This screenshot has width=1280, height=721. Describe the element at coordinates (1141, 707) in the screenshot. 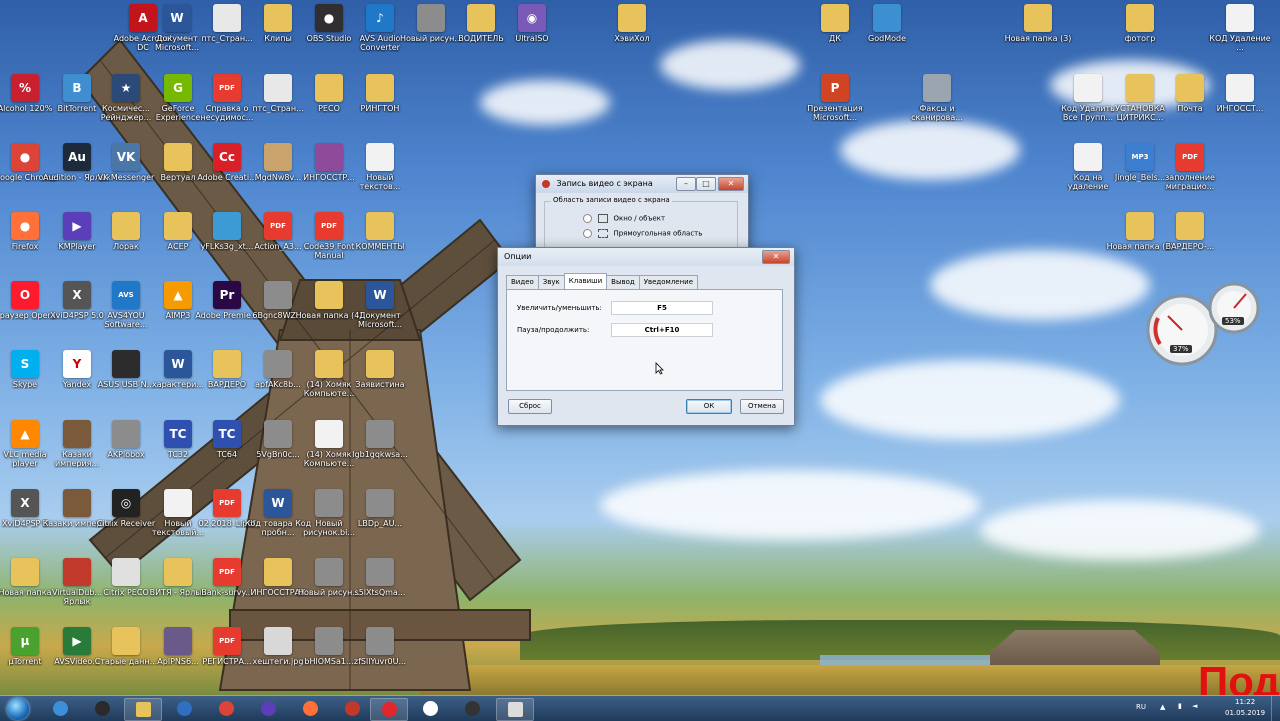

I see `language-indicator: RU` at that location.